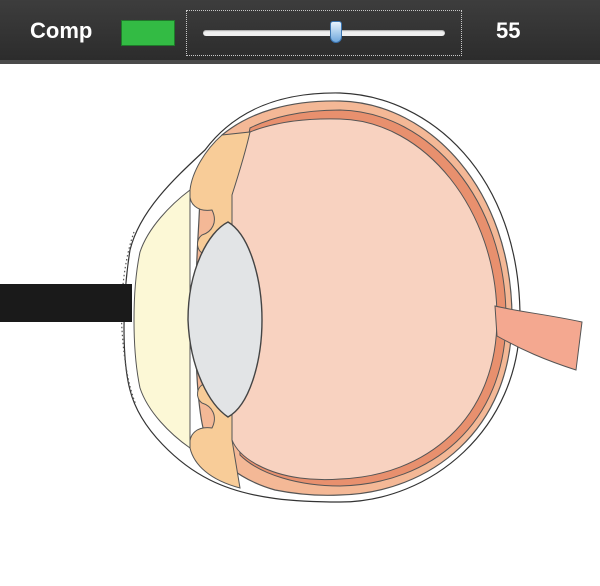 The width and height of the screenshot is (600, 586). I want to click on slider-track, so click(324, 33).